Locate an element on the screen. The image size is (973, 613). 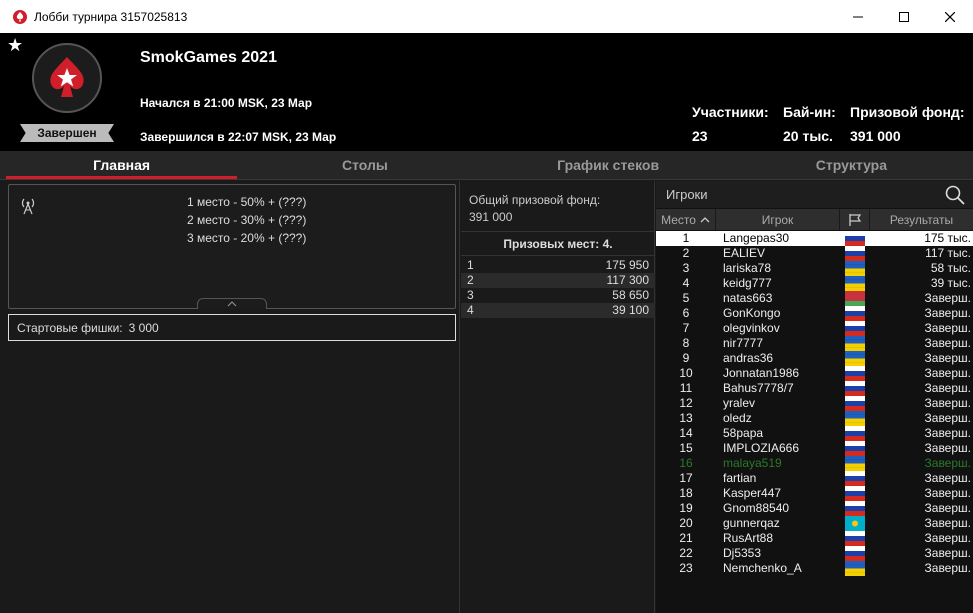
player-place: 18 is located at coordinates (686, 493).